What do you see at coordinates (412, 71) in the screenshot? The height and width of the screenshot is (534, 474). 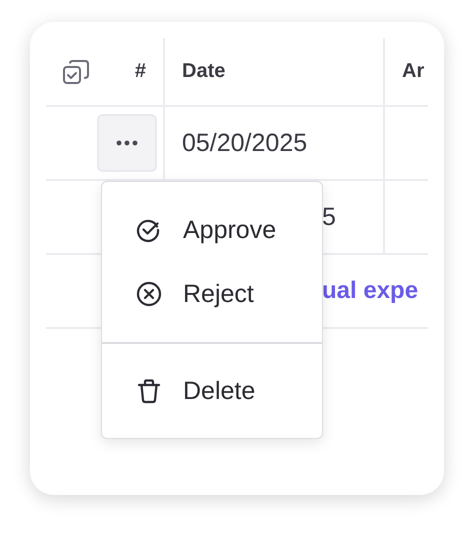 I see `column-header: Ar` at bounding box center [412, 71].